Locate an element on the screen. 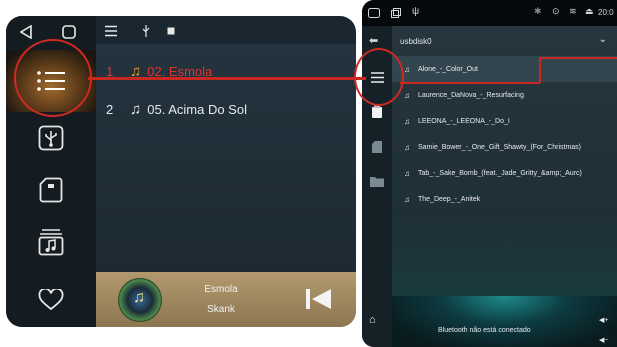  player-artist: Skank is located at coordinates (221, 309).